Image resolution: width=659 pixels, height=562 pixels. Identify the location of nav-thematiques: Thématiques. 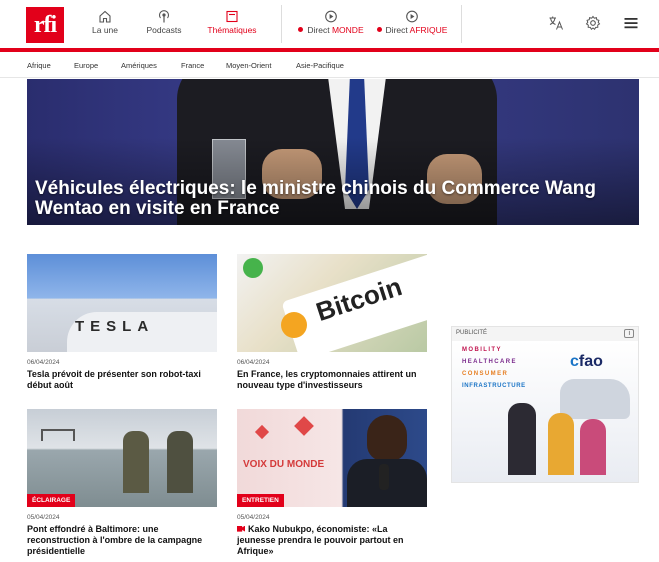
(232, 25).